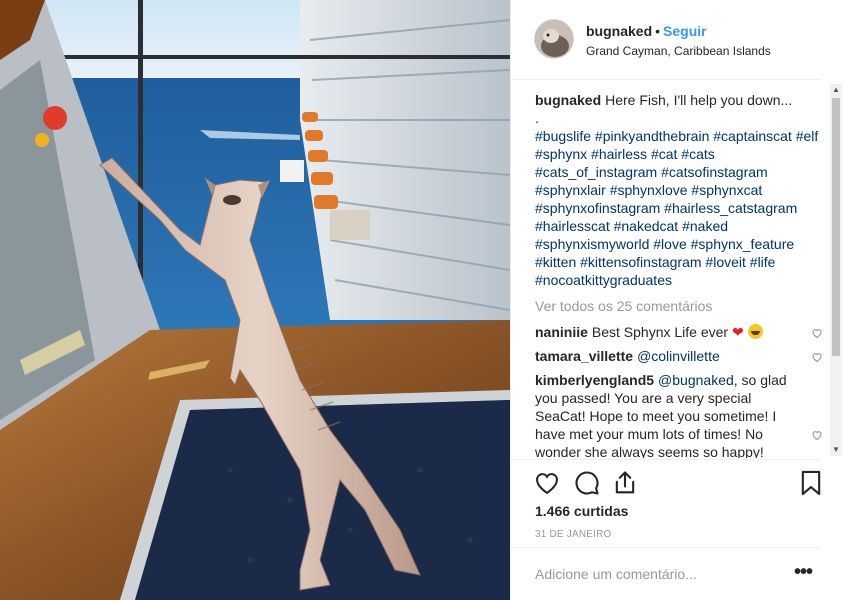 The image size is (844, 600). I want to click on comment-username: kimberlyengland5, so click(594, 380).